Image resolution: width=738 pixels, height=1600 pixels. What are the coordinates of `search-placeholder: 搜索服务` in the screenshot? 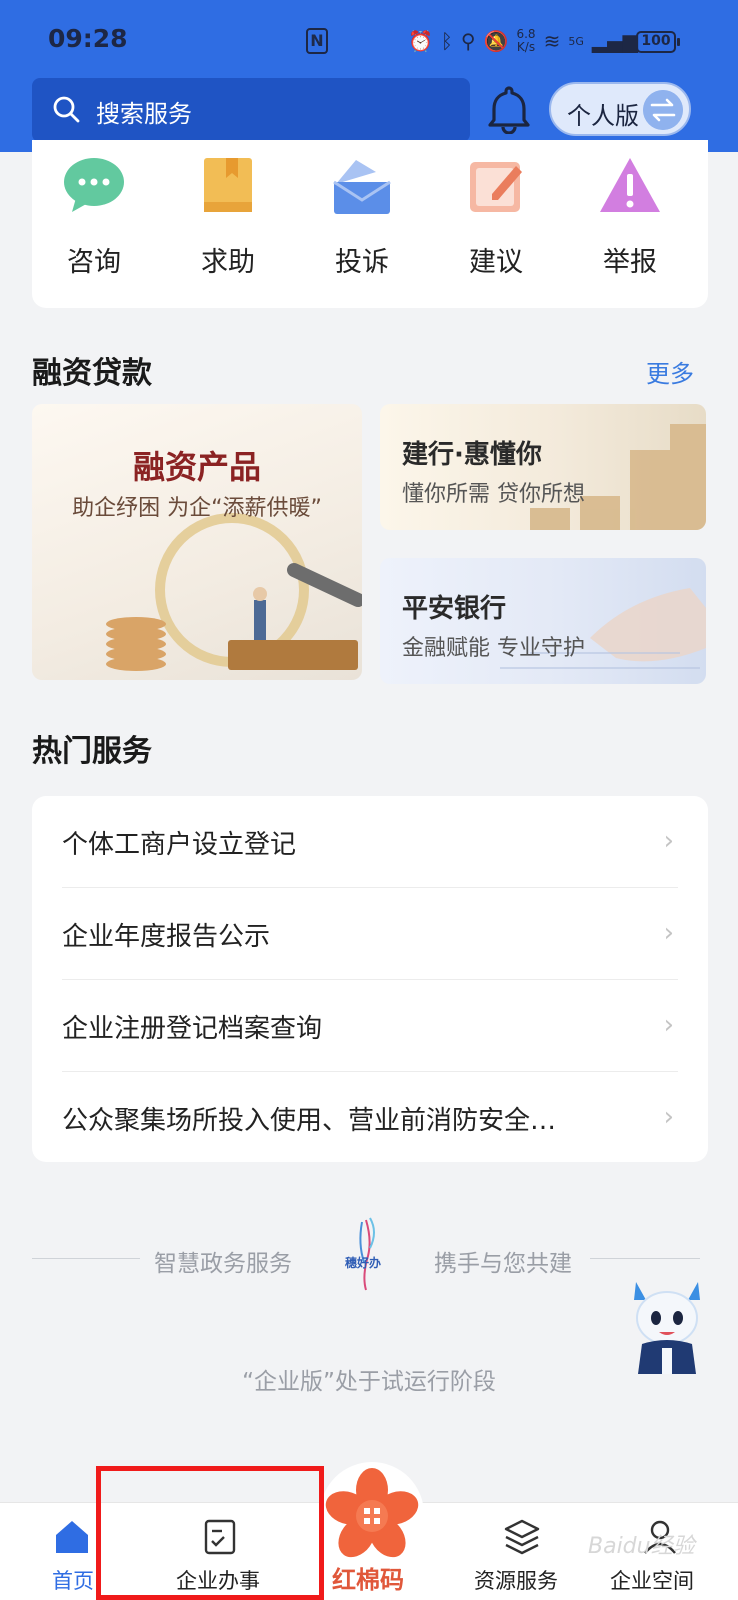 It's located at (144, 114).